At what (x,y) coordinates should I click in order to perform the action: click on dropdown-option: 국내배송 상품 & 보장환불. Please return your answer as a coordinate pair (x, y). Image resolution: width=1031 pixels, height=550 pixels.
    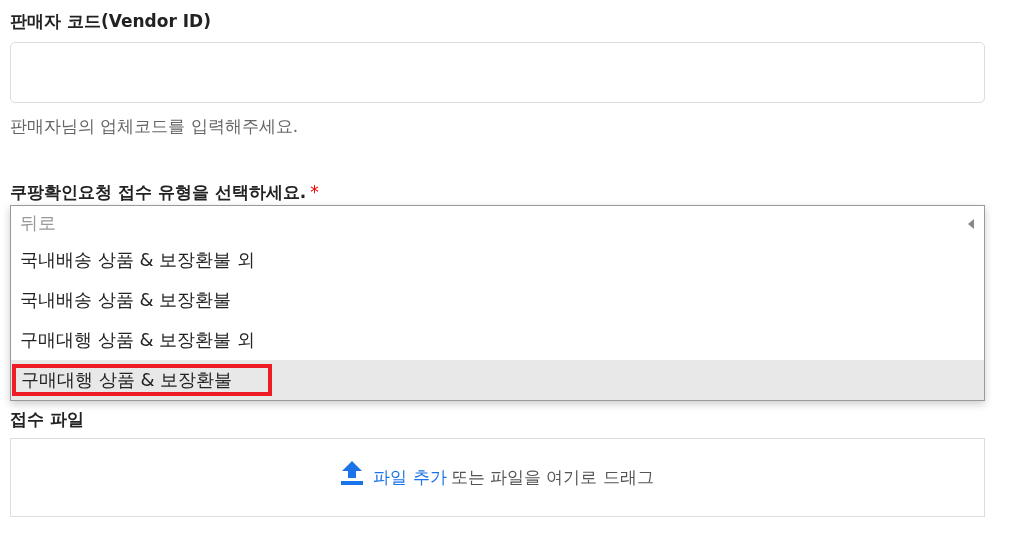
    Looking at the image, I should click on (497, 300).